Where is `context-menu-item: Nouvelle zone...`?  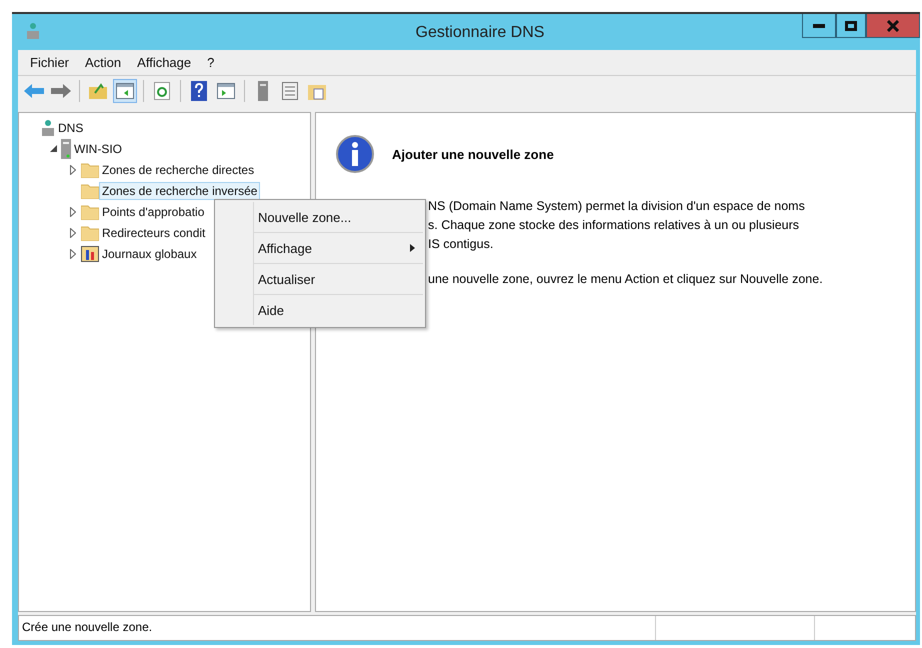 context-menu-item: Nouvelle zone... is located at coordinates (338, 217).